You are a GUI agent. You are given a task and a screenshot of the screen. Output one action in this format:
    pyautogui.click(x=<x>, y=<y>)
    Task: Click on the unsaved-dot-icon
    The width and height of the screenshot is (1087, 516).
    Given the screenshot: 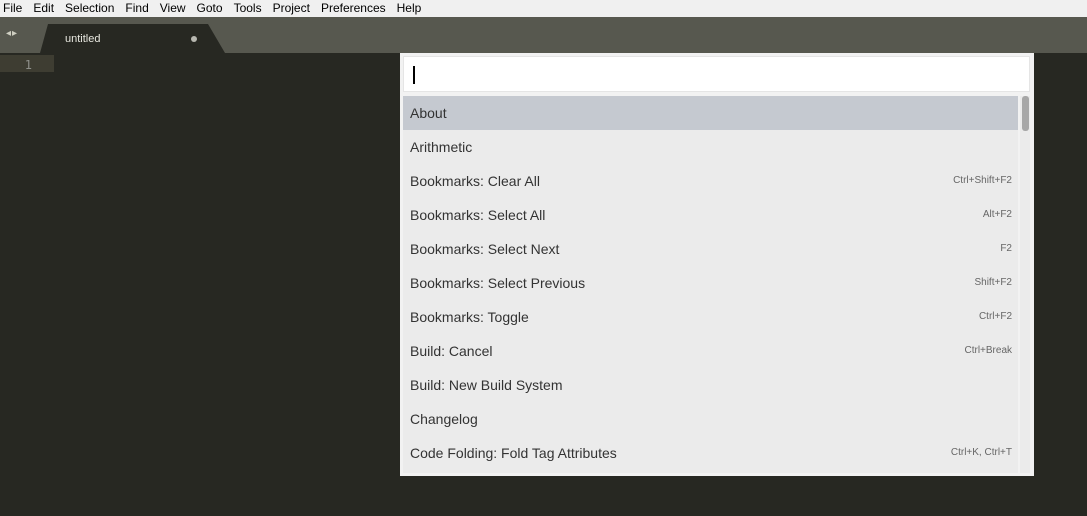 What is the action you would take?
    pyautogui.click(x=194, y=39)
    